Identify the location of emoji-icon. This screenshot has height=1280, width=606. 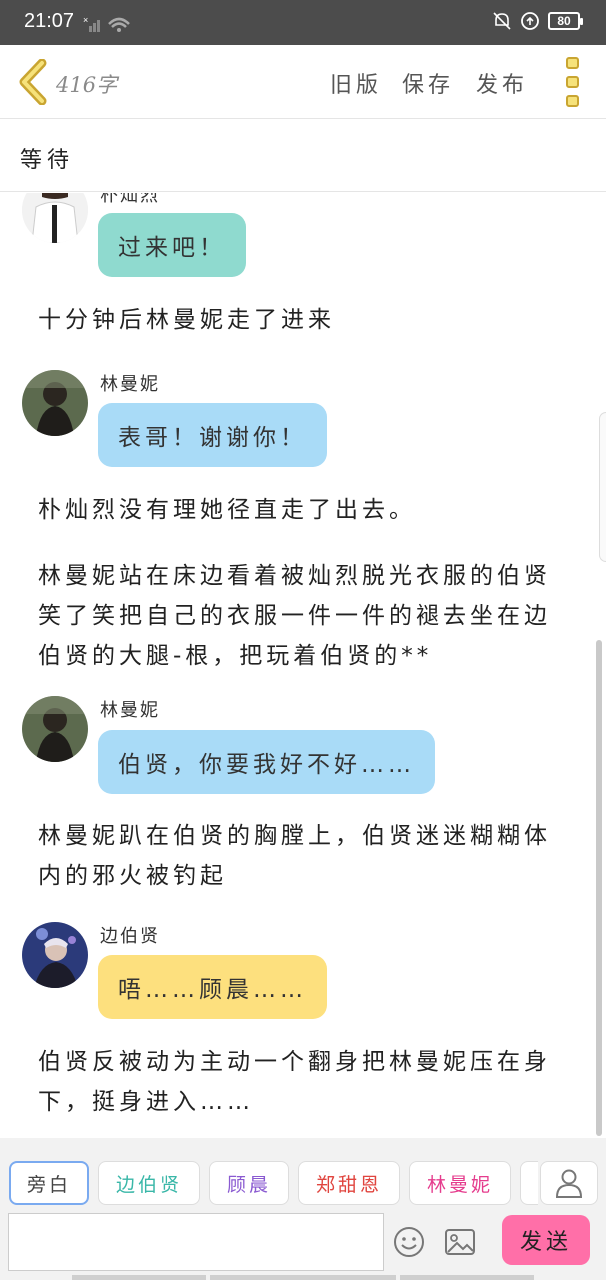
(409, 1242).